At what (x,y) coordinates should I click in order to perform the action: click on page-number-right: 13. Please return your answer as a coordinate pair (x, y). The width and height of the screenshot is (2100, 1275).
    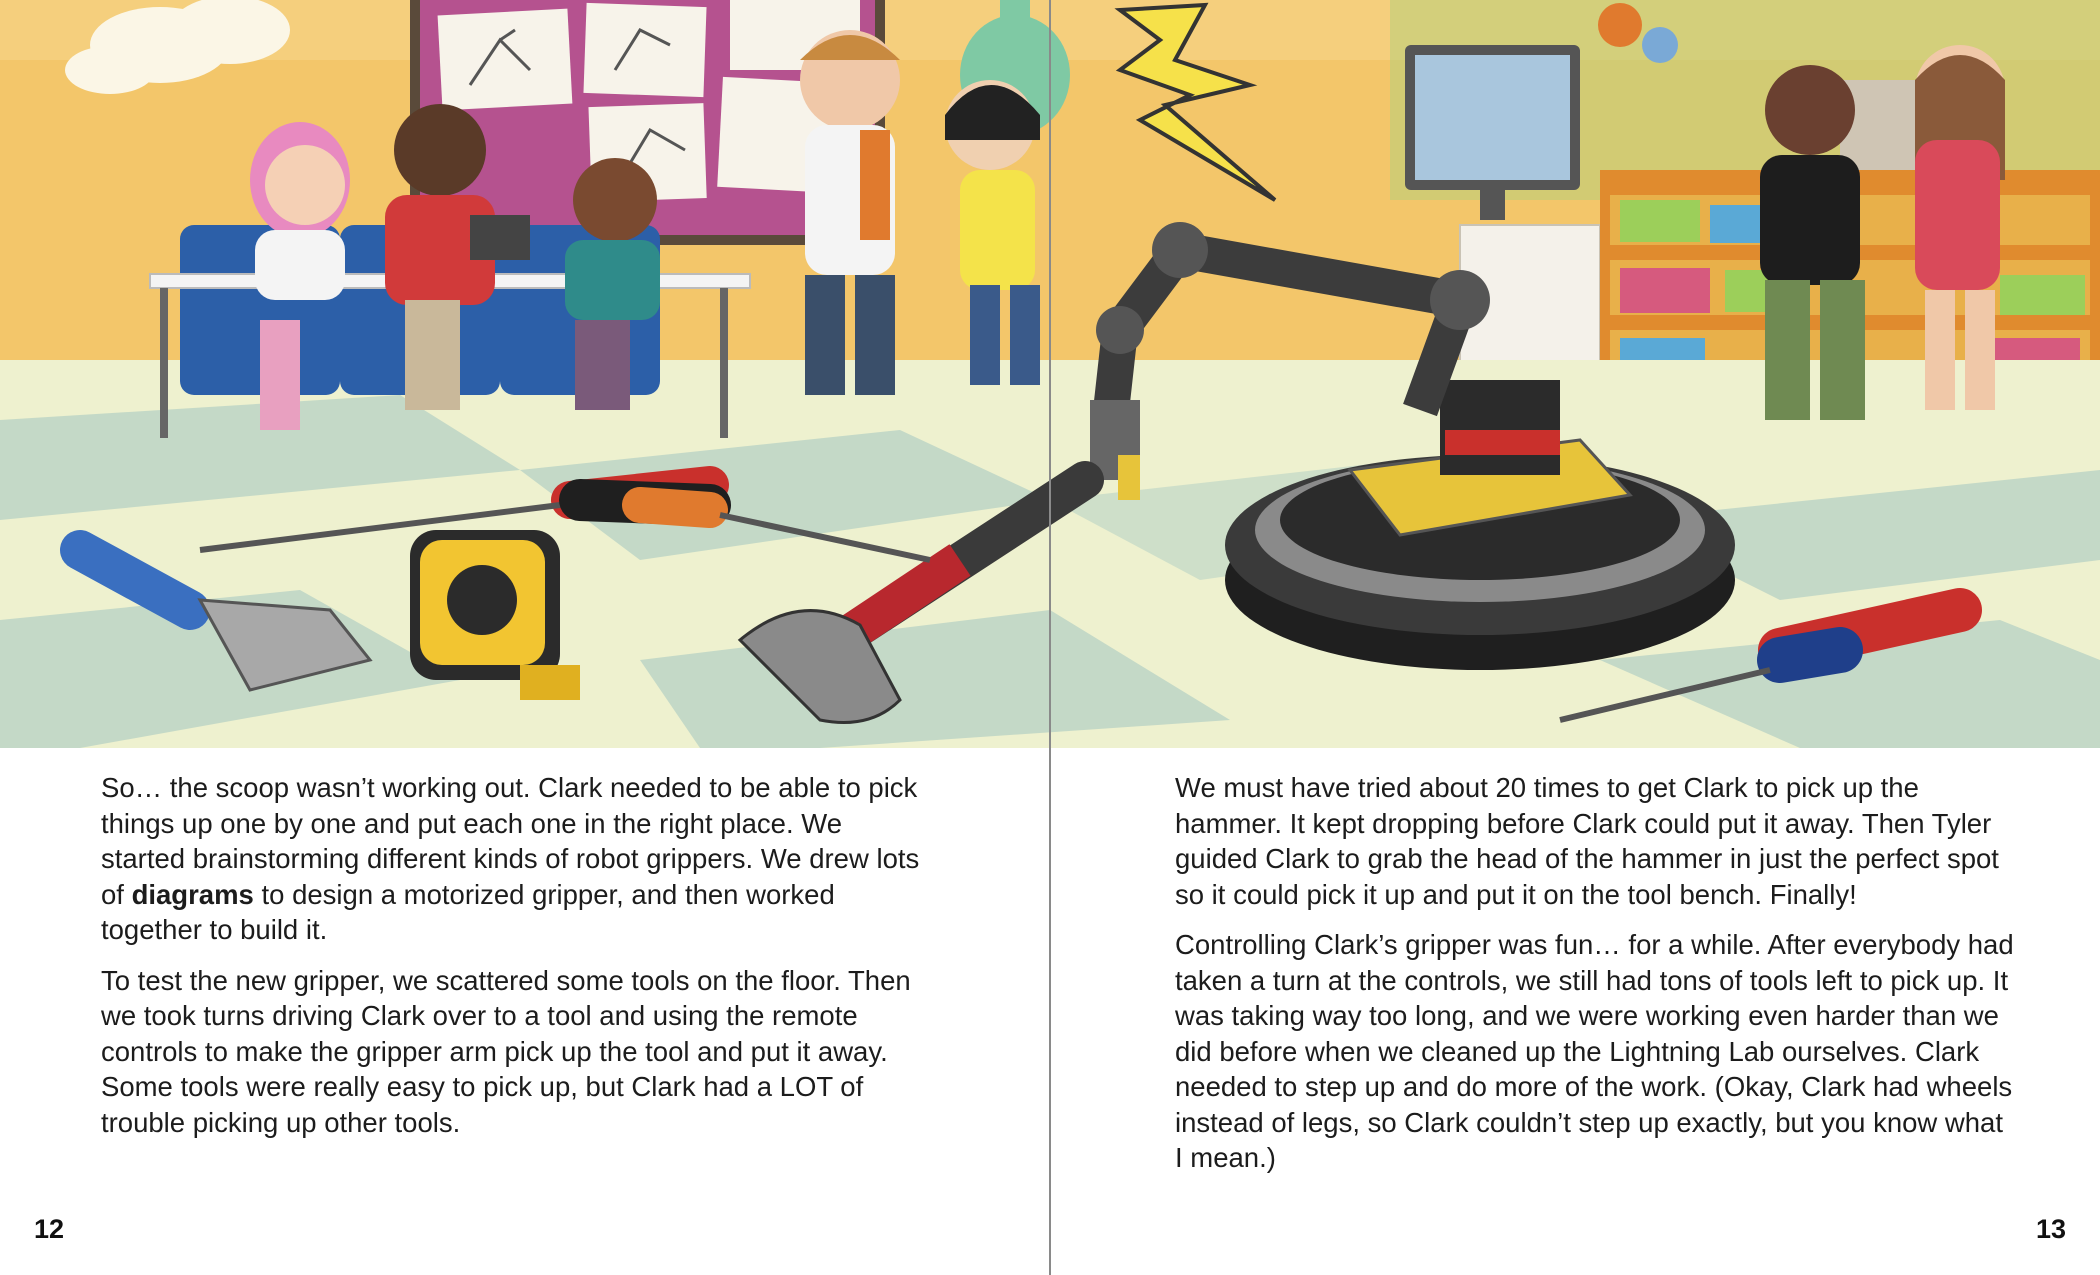
    Looking at the image, I should click on (2050, 1229).